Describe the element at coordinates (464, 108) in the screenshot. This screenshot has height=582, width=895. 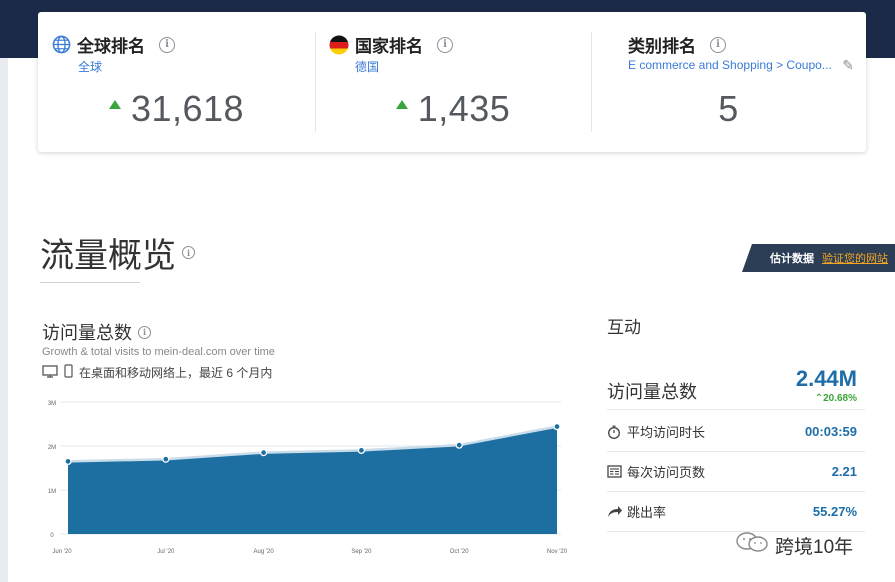
I see `country-rank-value: 1,435` at that location.